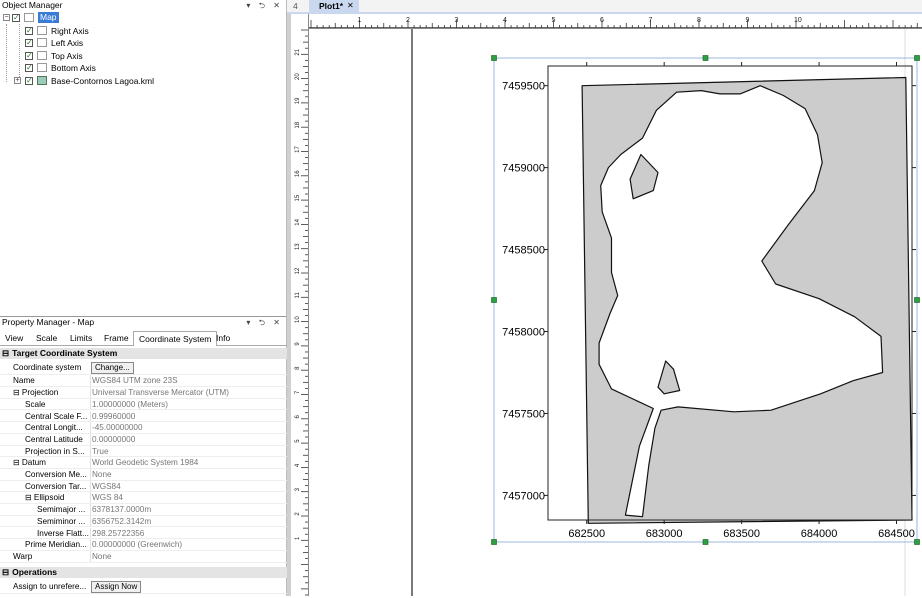  Describe the element at coordinates (29, 81) in the screenshot. I see `kml-layer-checkbox` at that location.